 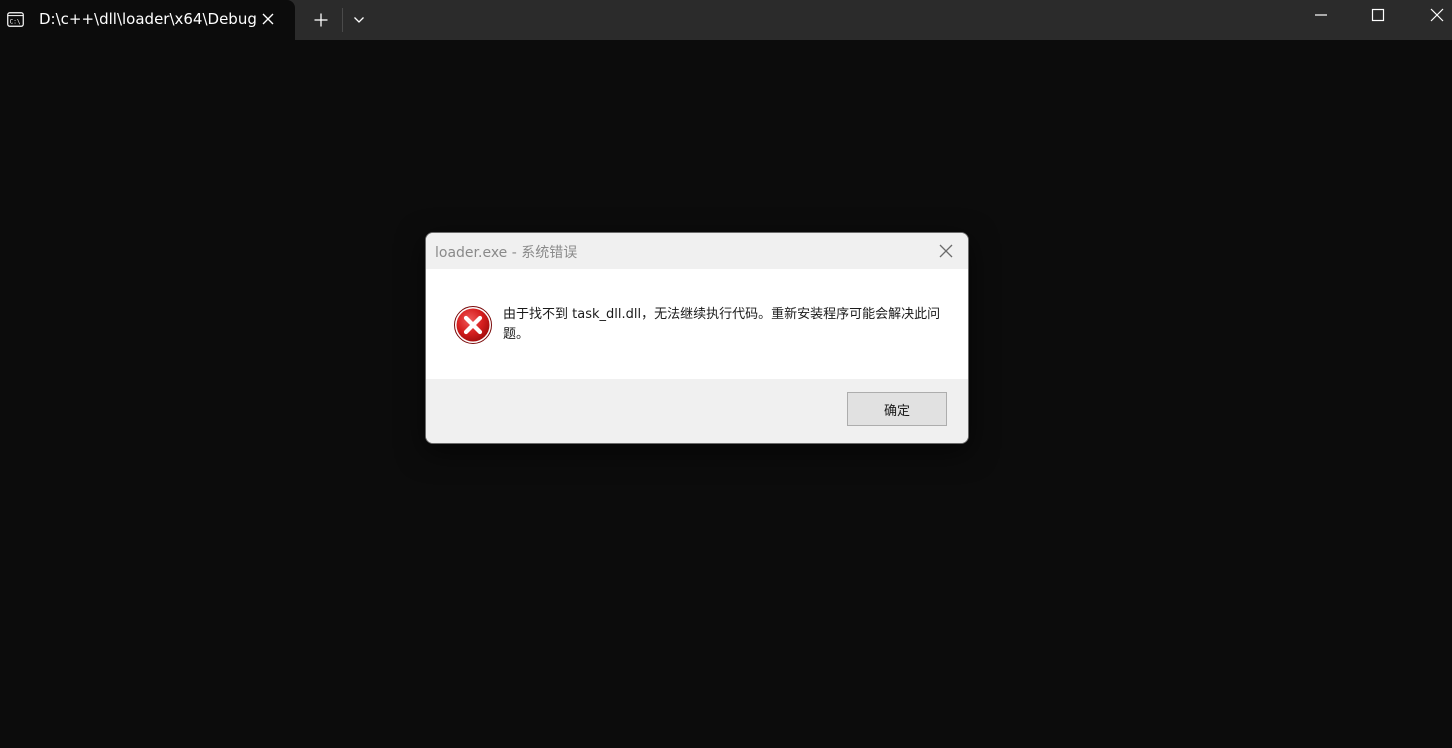 What do you see at coordinates (726, 20) in the screenshot?
I see `tab-bar: C:\ D:\c++\dll\loader\x64\Debug` at bounding box center [726, 20].